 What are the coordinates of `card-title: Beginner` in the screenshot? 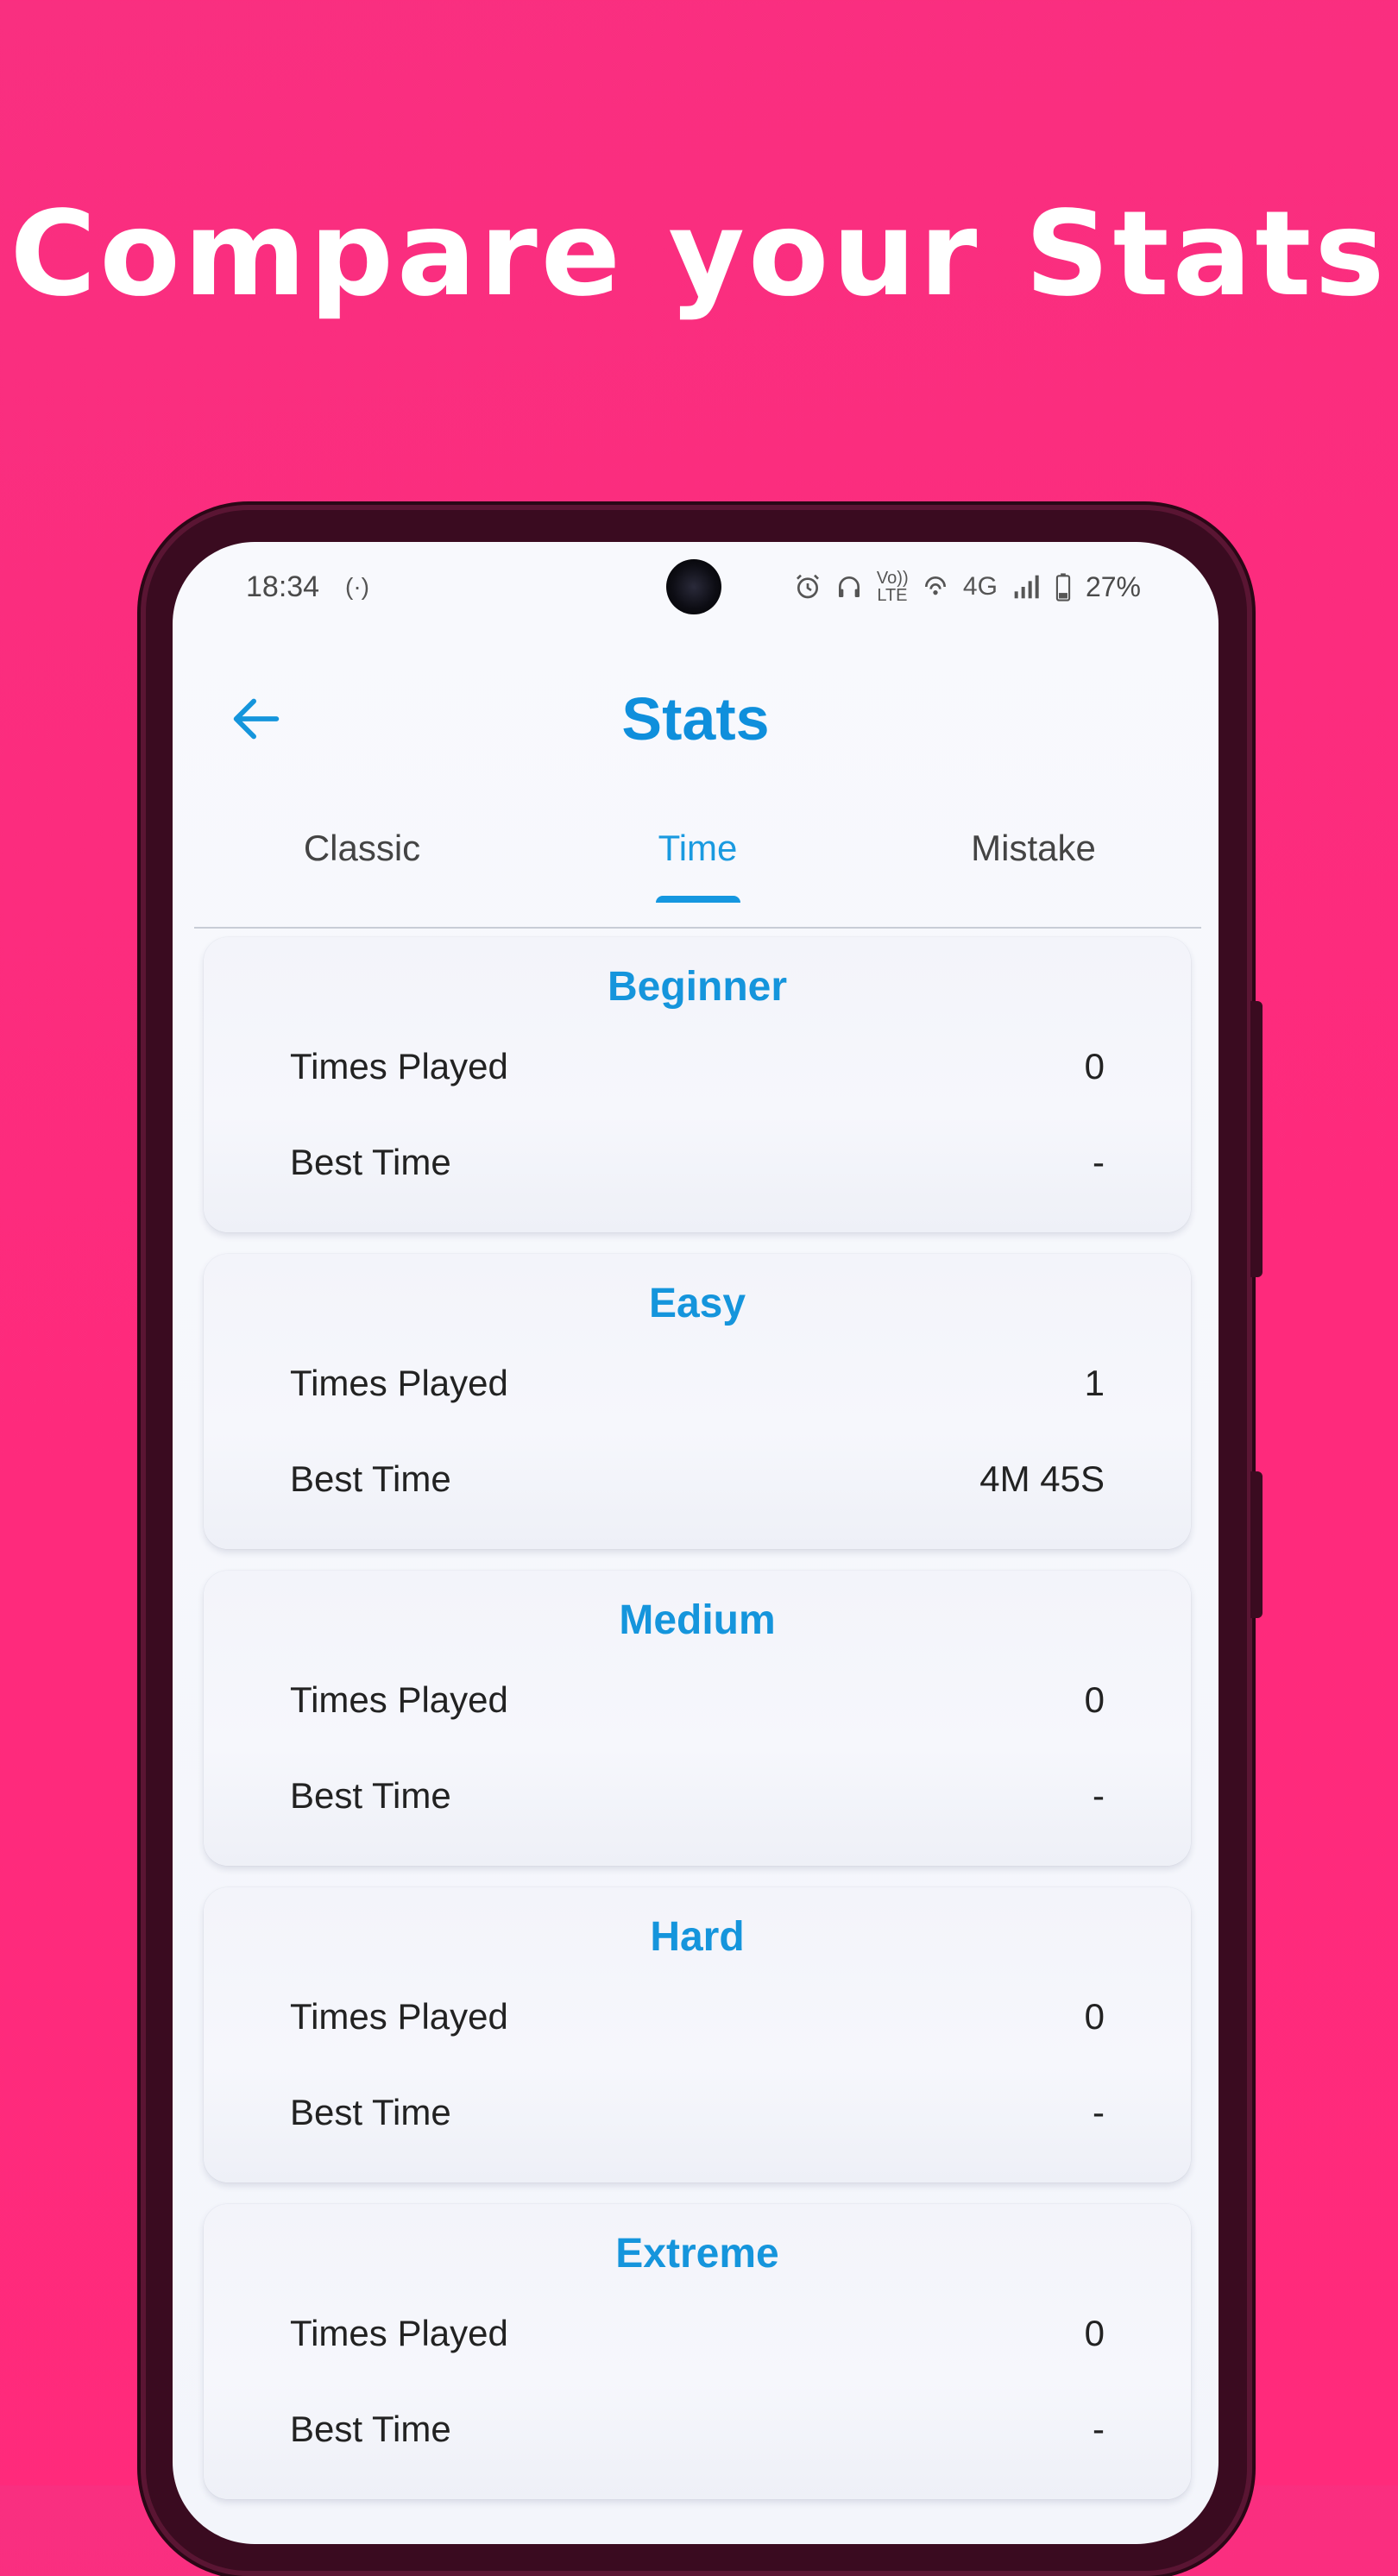 It's located at (697, 987).